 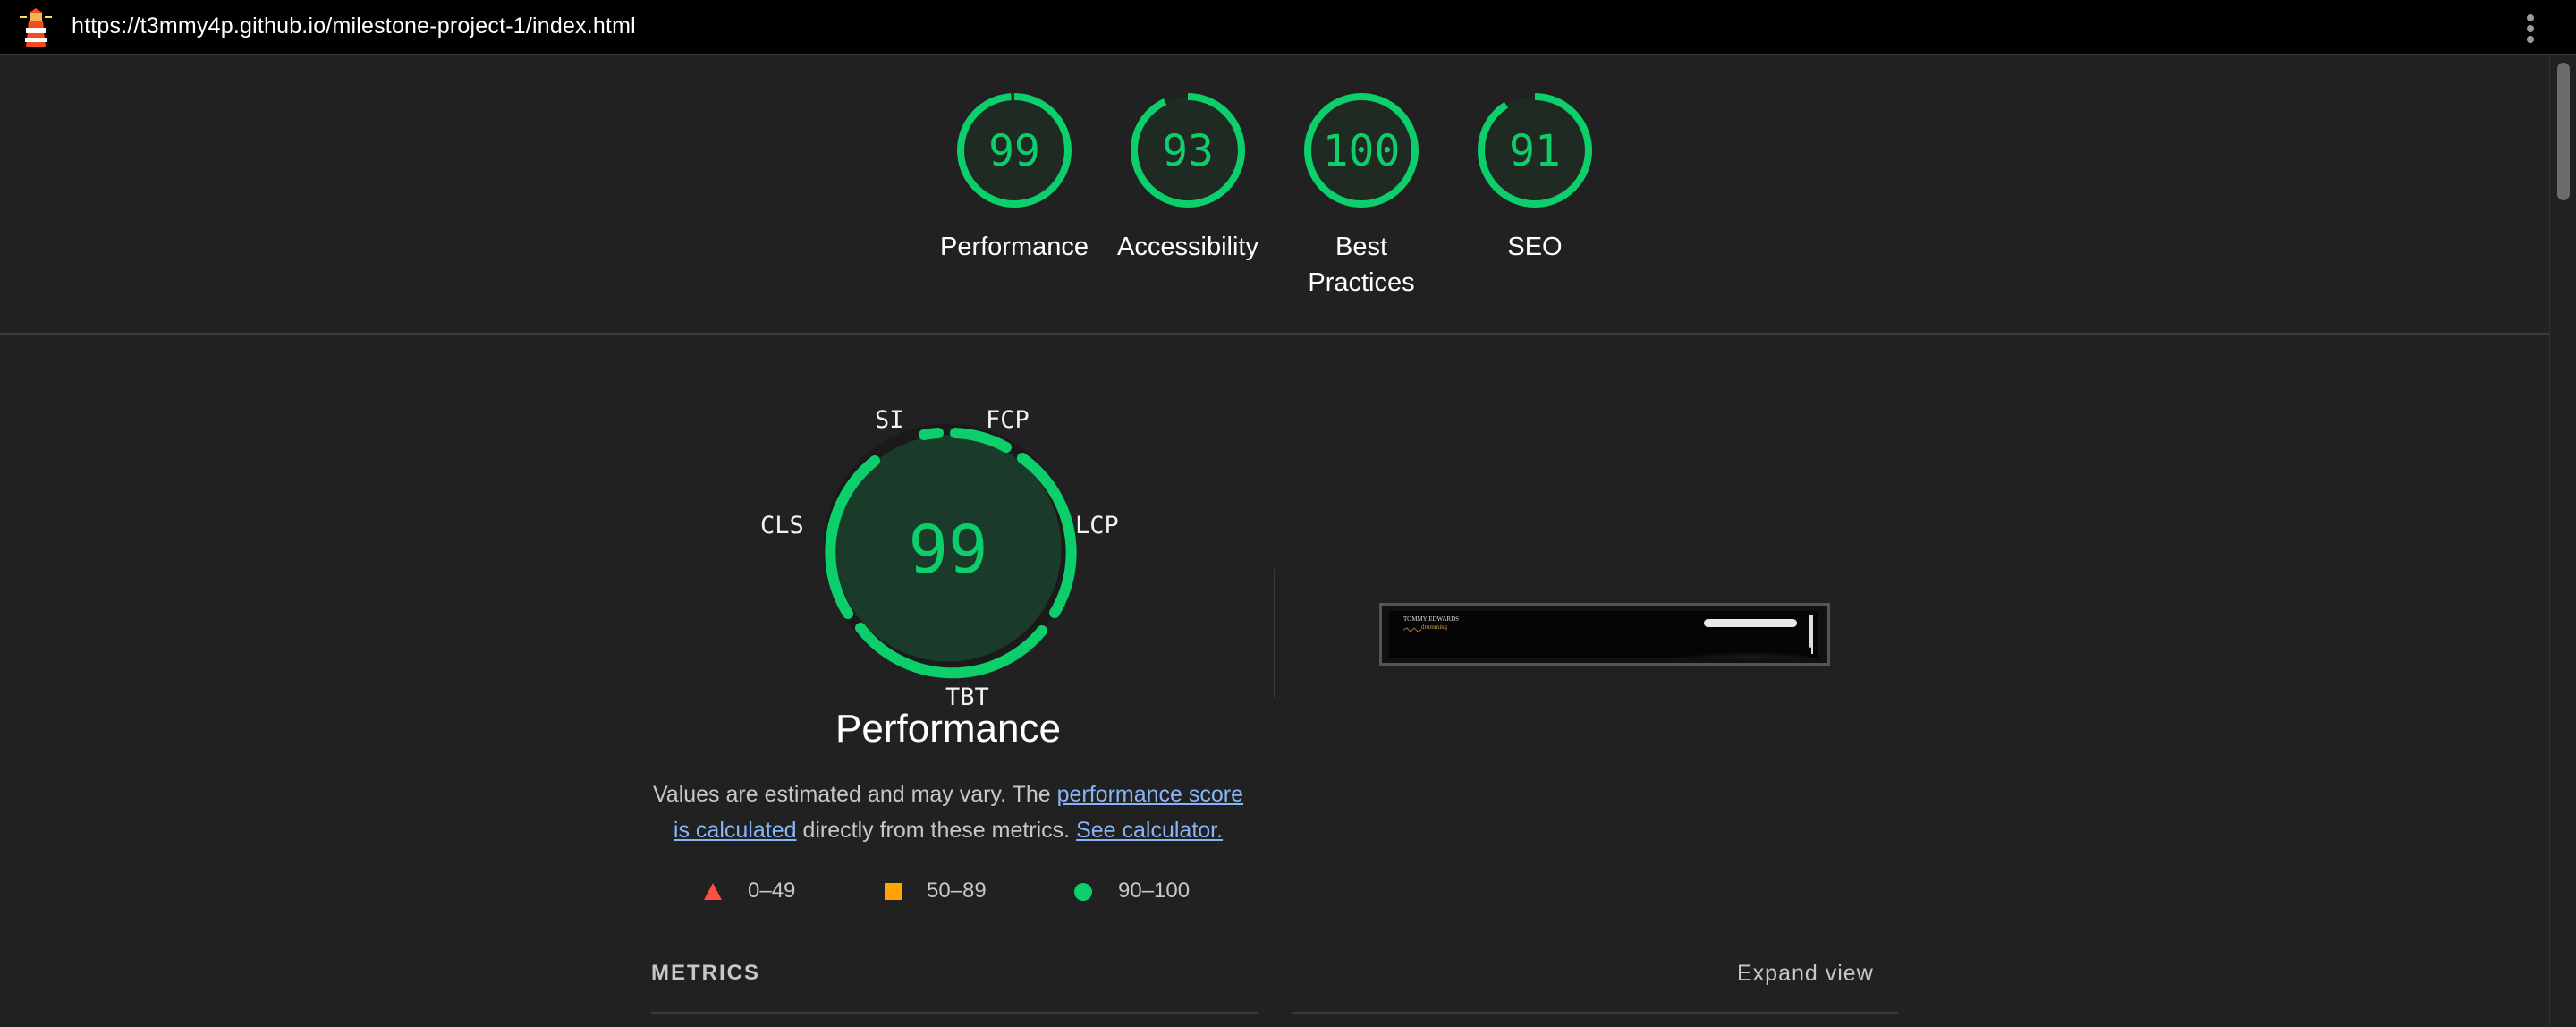 I want to click on gauge-ring-accessibility: 93, so click(x=1188, y=150).